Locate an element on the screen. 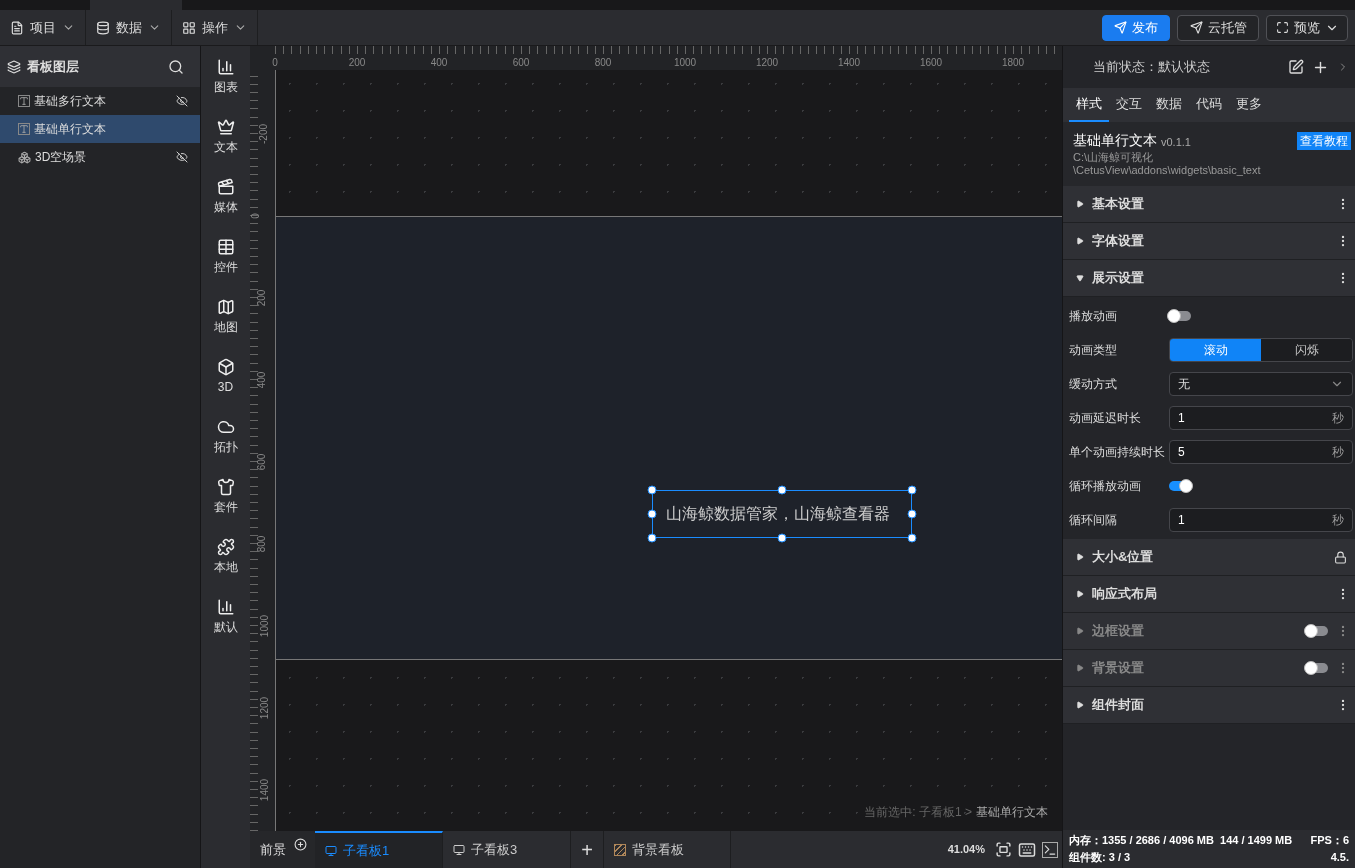 The width and height of the screenshot is (1355, 868). field-label: 缓动方式 is located at coordinates (1093, 384).